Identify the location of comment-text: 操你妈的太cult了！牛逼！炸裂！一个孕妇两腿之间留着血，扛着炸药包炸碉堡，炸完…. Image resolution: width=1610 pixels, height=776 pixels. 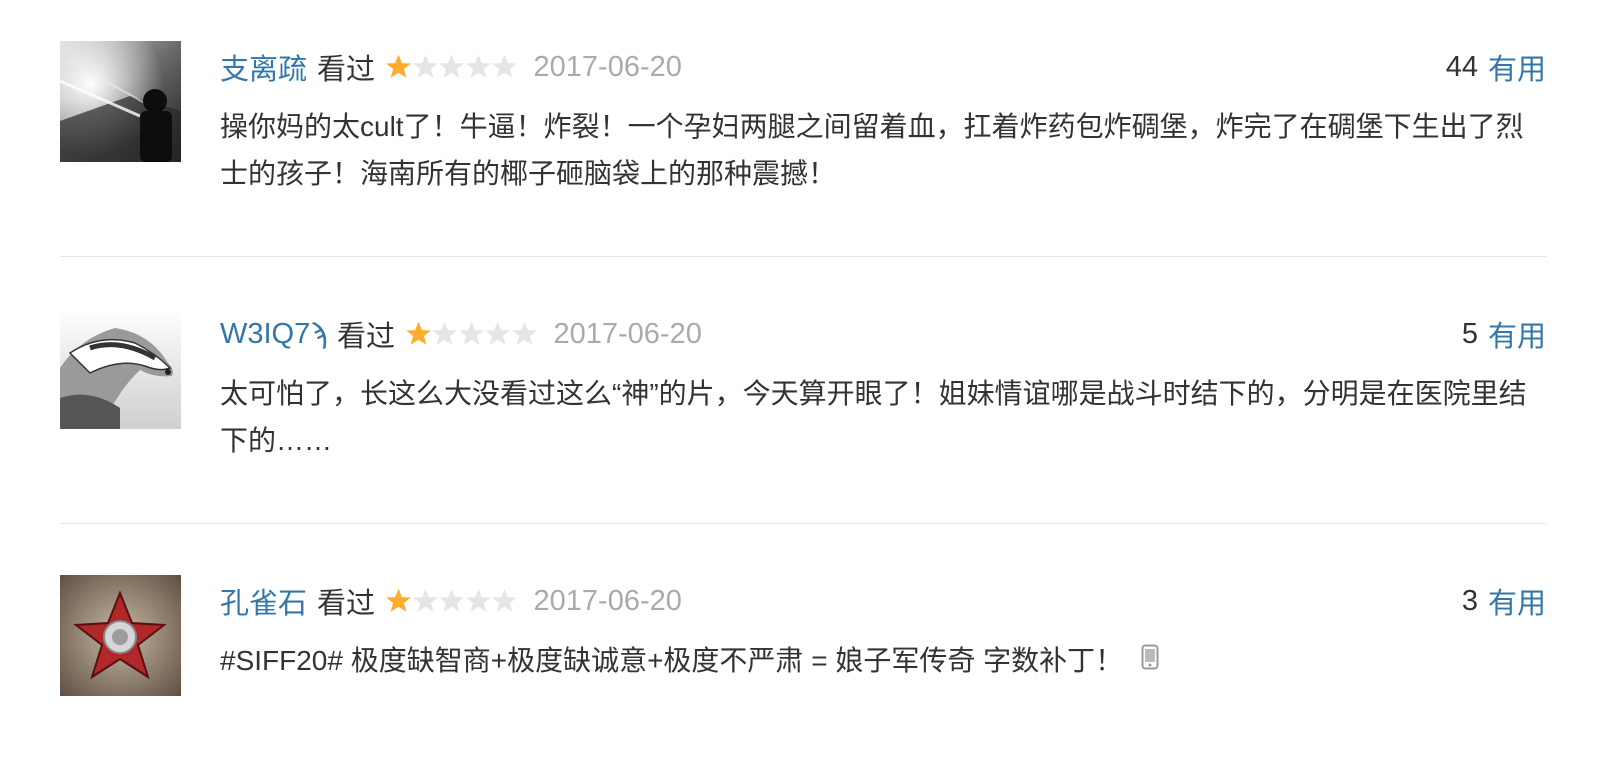
(872, 150).